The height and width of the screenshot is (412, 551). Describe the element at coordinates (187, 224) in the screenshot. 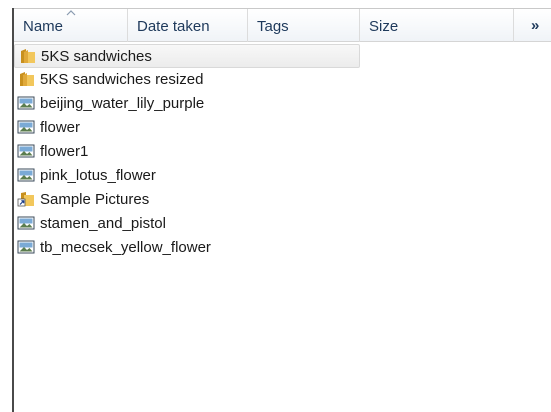

I see `list-item: stamen_and_pistol` at that location.